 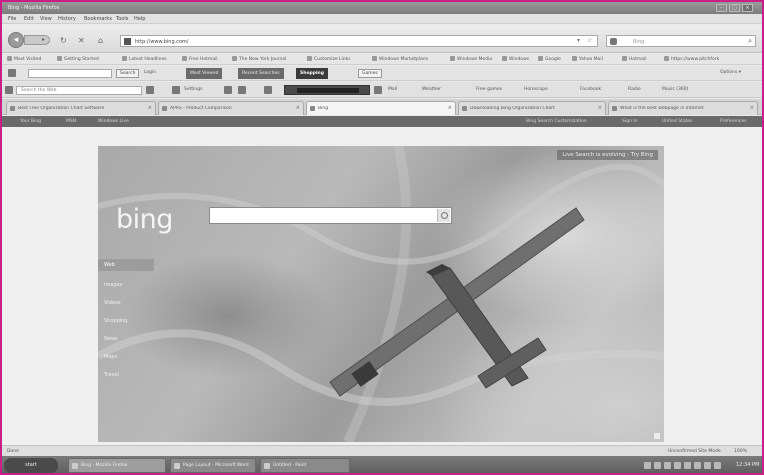 What do you see at coordinates (489, 89) in the screenshot?
I see `free-games-link: Free games` at bounding box center [489, 89].